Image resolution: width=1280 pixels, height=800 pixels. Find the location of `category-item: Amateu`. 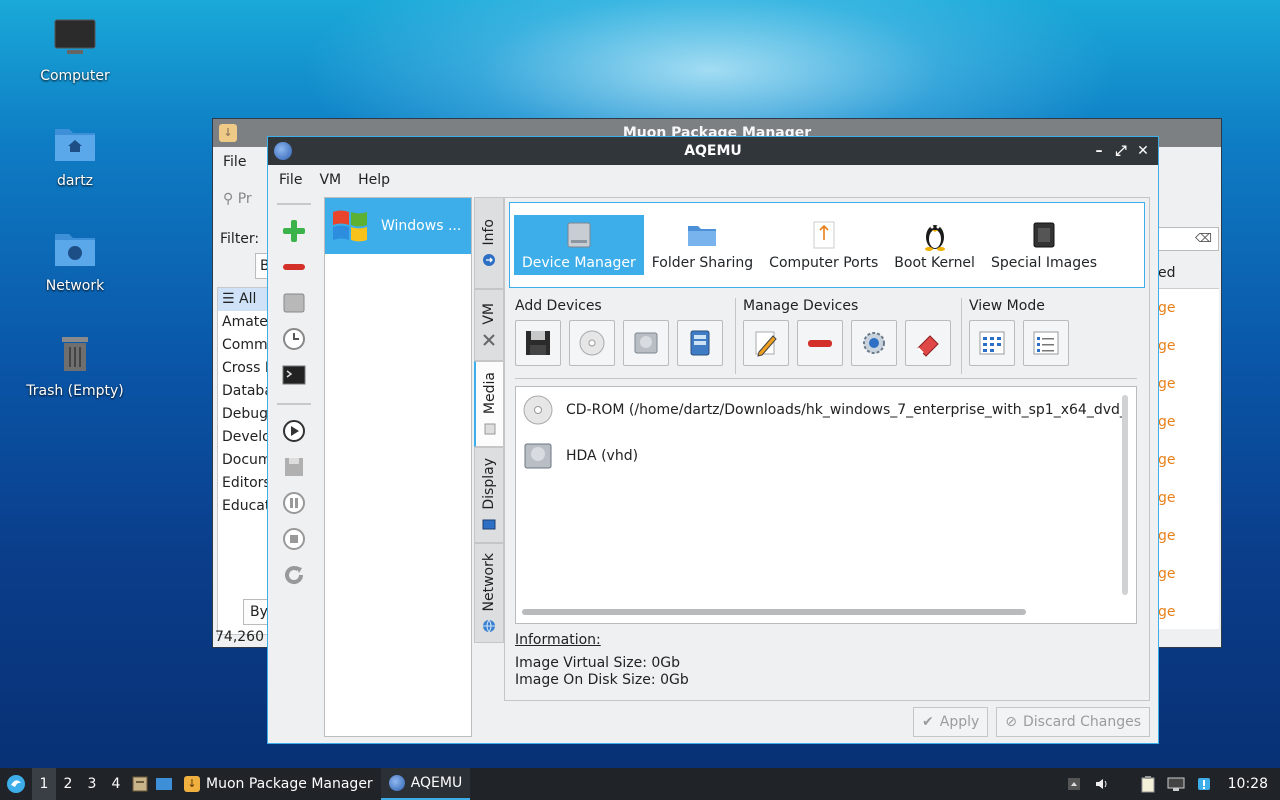

category-item: Amateu is located at coordinates (245, 322).